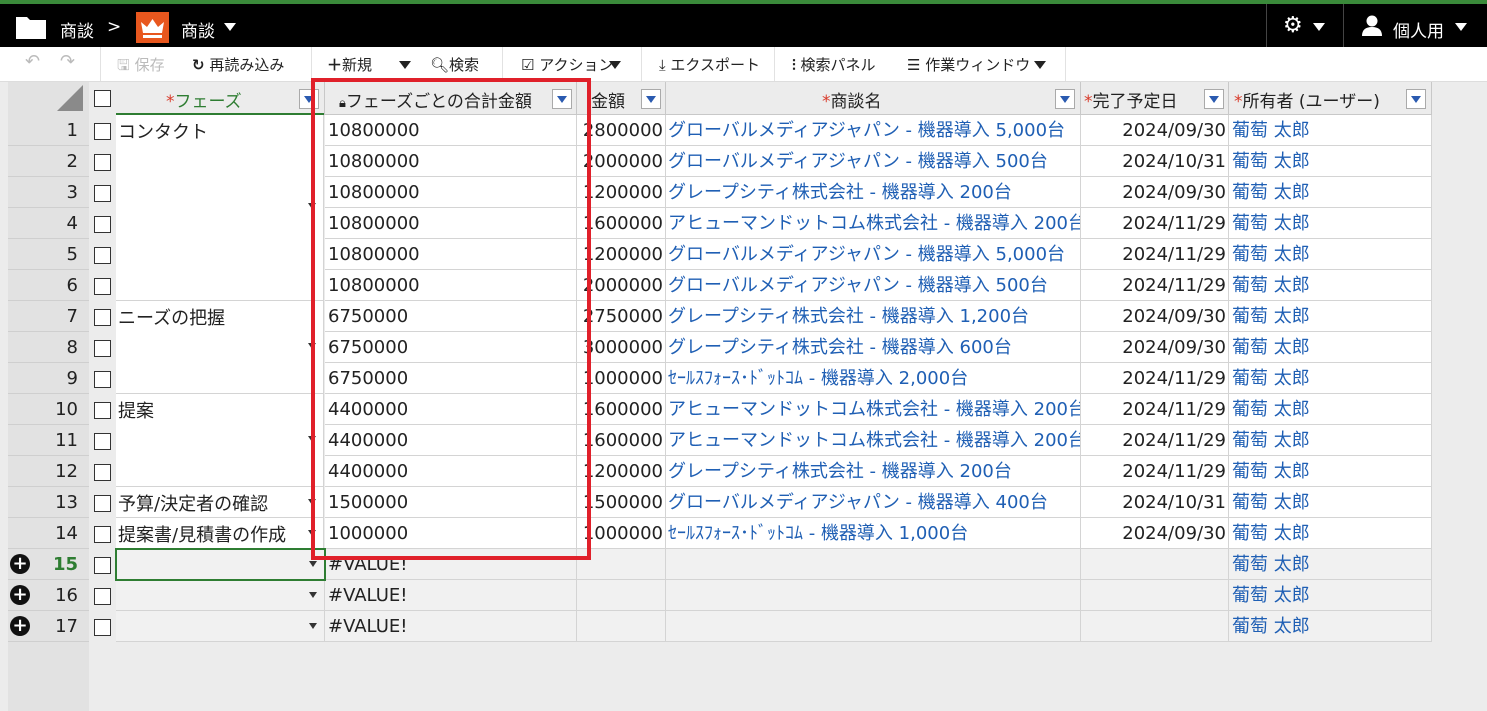  What do you see at coordinates (1418, 29) in the screenshot?
I see `user-menu: 個人用` at bounding box center [1418, 29].